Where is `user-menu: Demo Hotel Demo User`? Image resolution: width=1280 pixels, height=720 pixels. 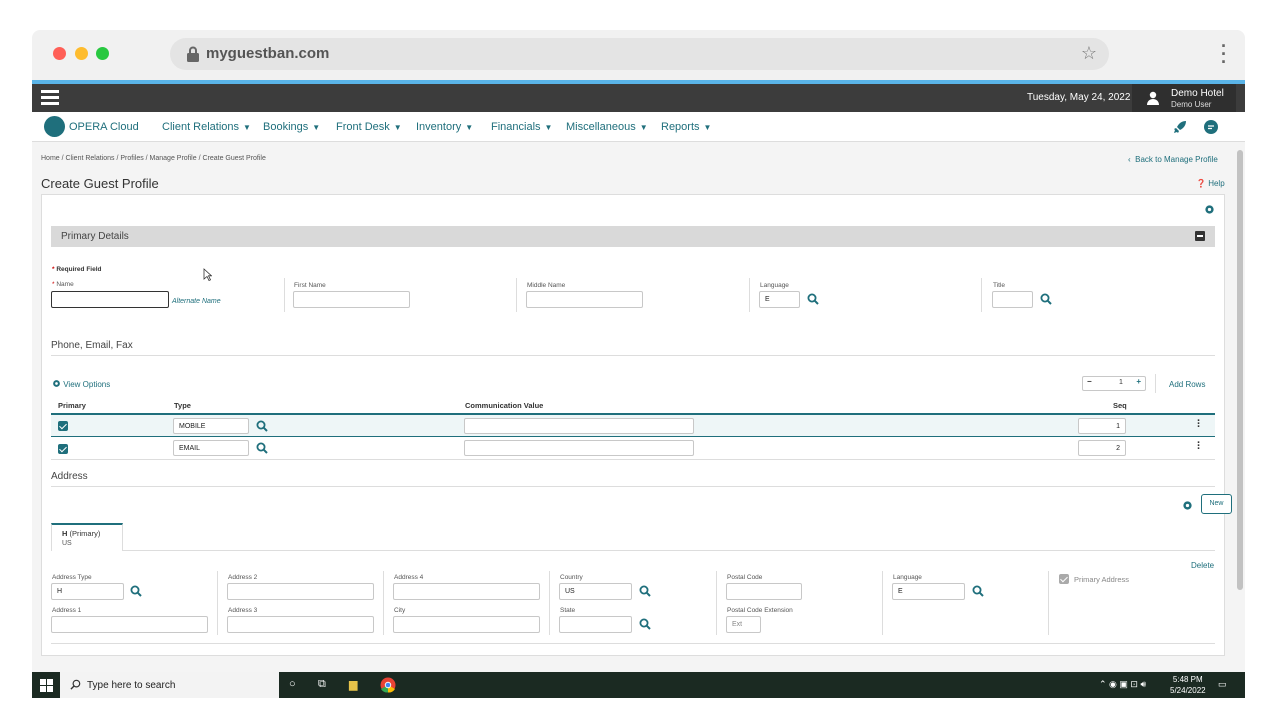
user-menu: Demo Hotel Demo User is located at coordinates (1184, 98).